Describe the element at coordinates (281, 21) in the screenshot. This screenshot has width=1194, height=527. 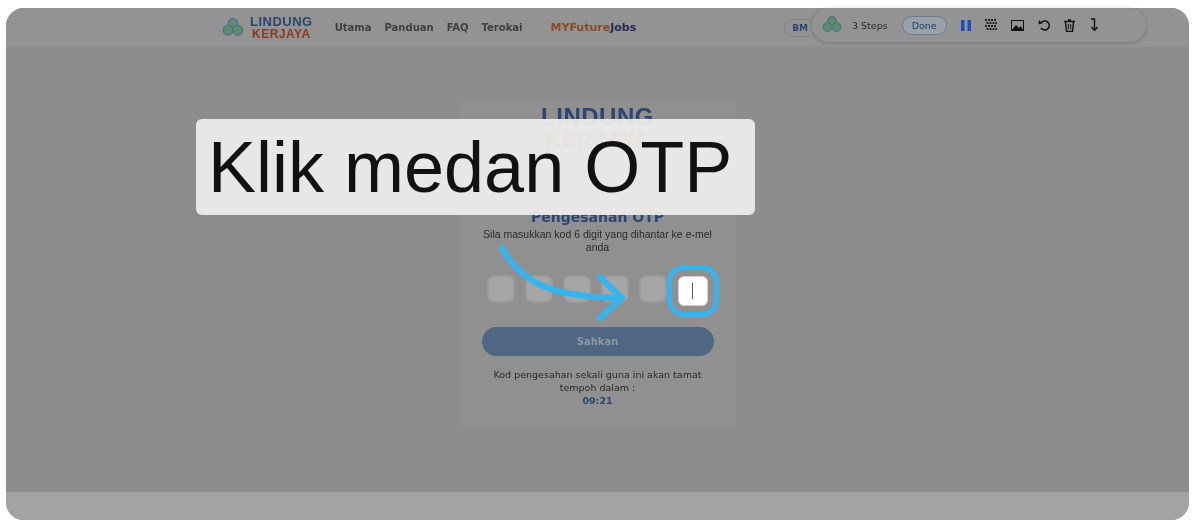
I see `logo-text: LINDUNG` at that location.